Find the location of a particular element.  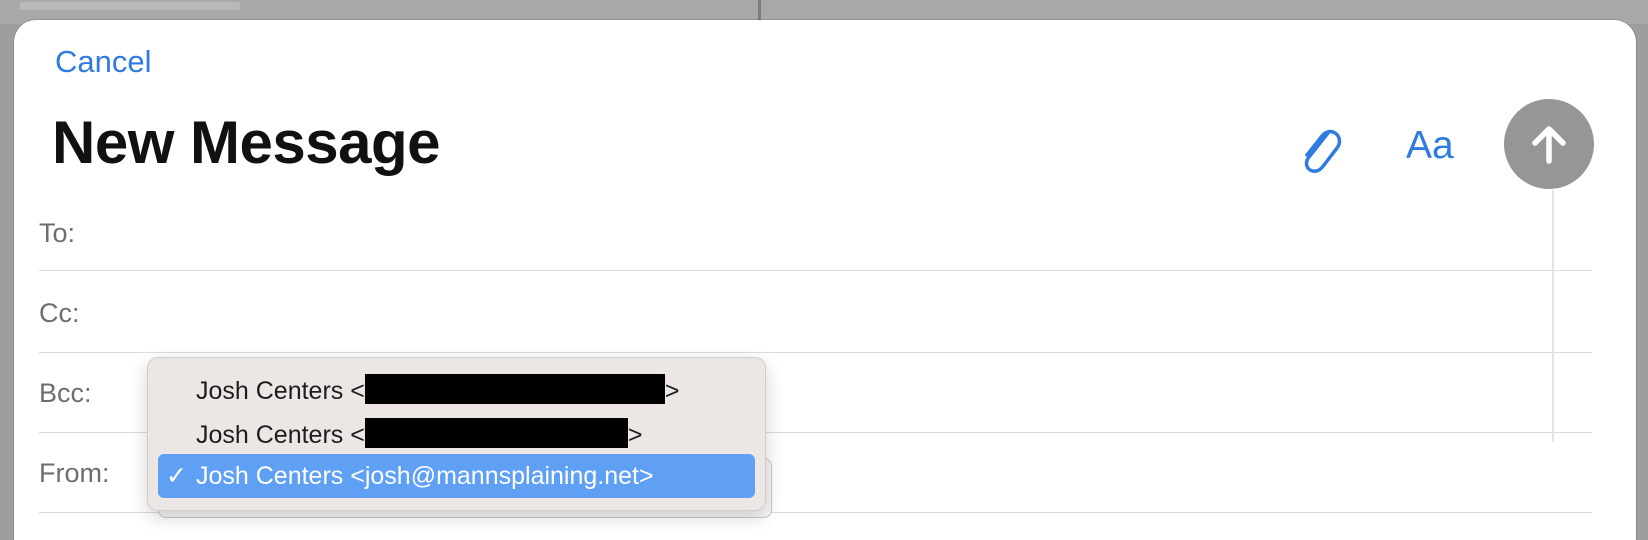

checkmark-icon: ✓ is located at coordinates (176, 476).